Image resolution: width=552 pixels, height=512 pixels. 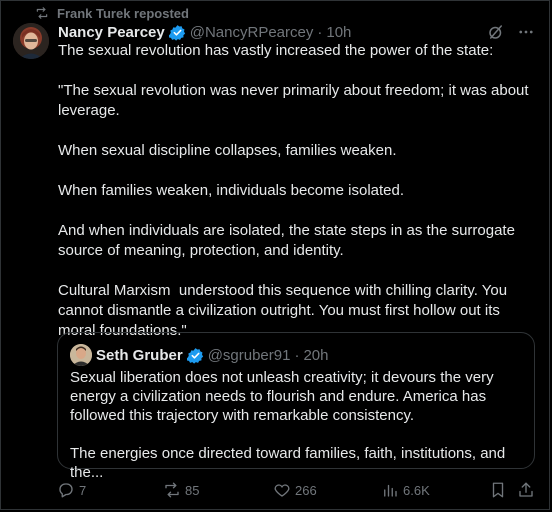 I want to click on quoted-avatar-image, so click(x=81, y=355).